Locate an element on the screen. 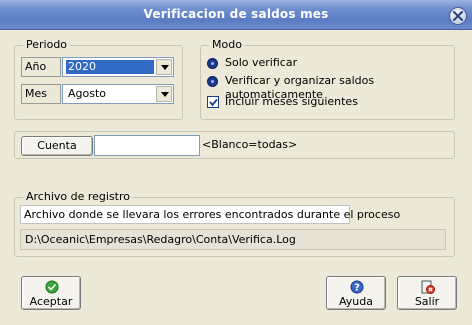 Image resolution: width=472 pixels, height=325 pixels. window-title: Verificacion de saldos mes is located at coordinates (236, 14).